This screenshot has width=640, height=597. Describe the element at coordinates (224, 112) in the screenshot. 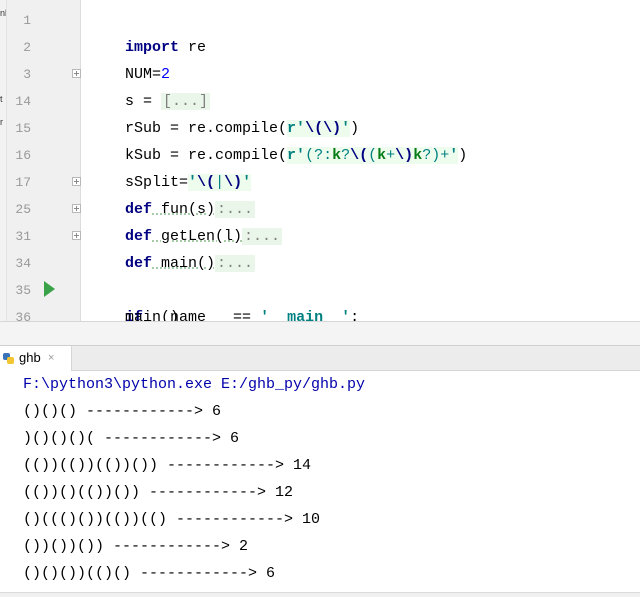

I see `code-line: rSub = re.compile(r'\(\)')` at that location.